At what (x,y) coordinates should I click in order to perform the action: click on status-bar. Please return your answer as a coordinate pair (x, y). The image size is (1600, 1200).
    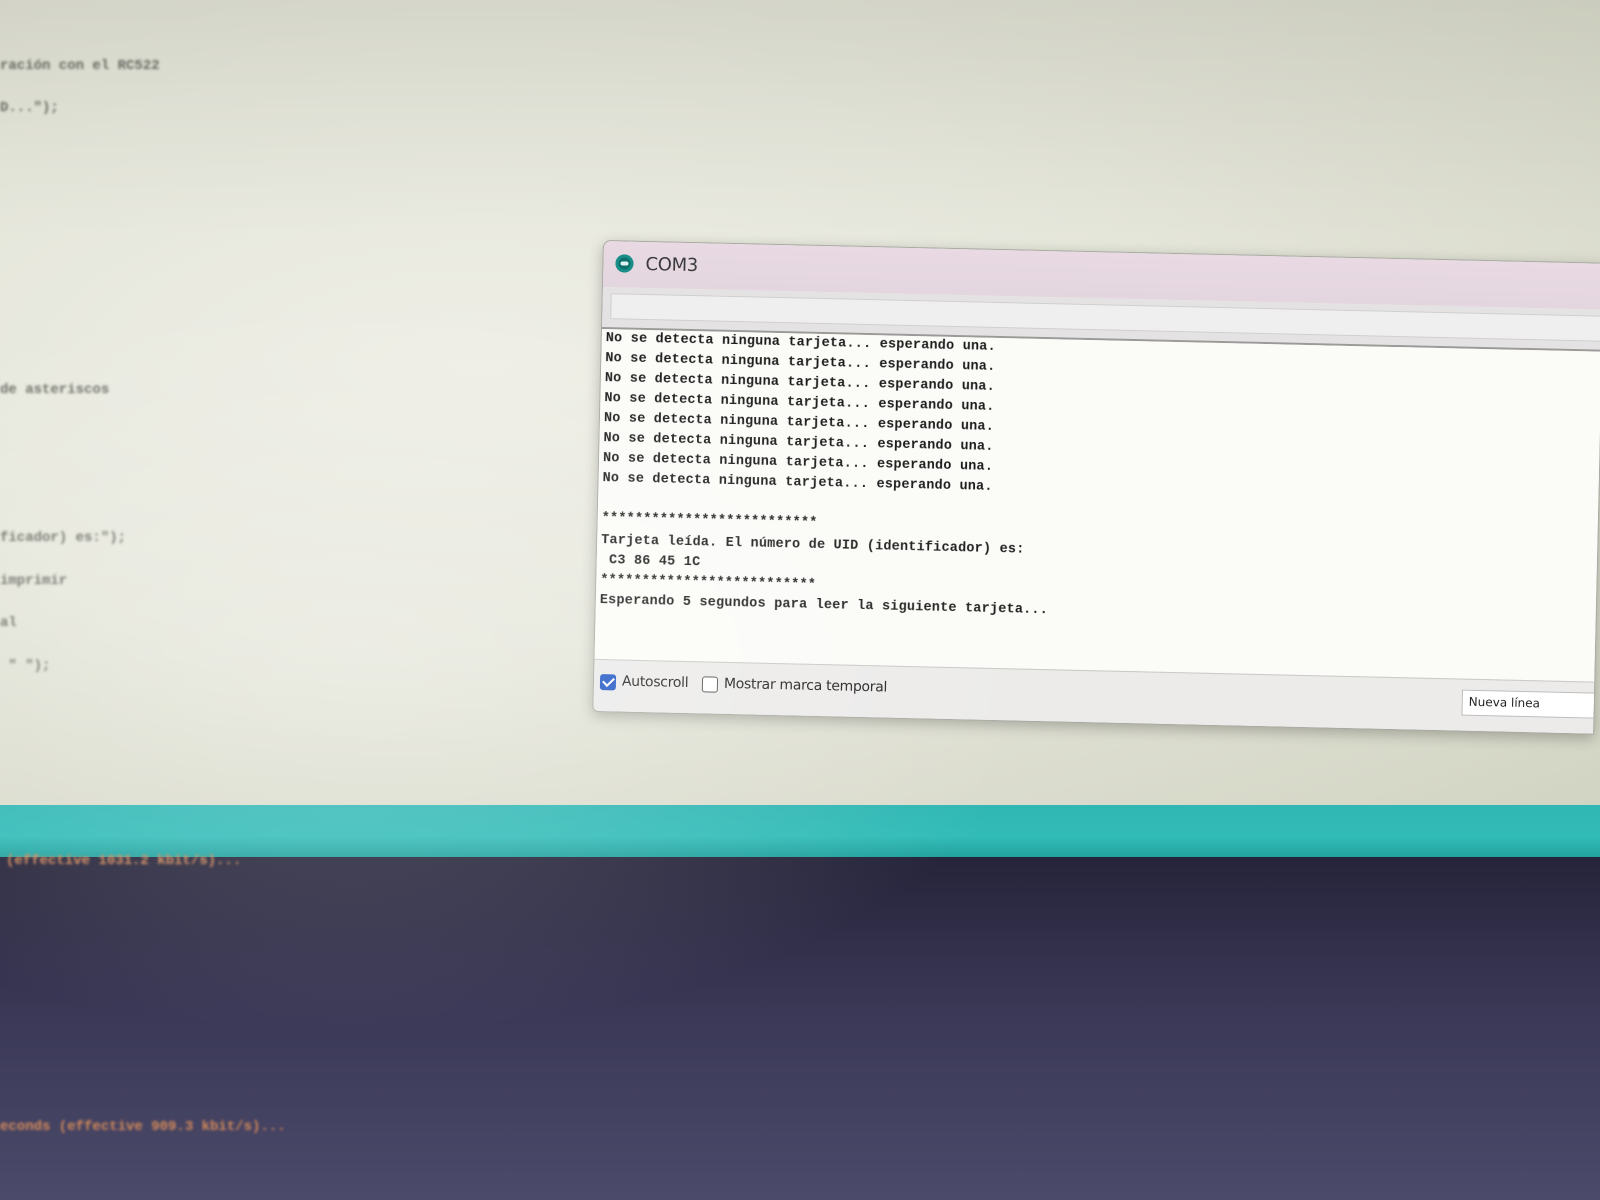
    Looking at the image, I should click on (800, 831).